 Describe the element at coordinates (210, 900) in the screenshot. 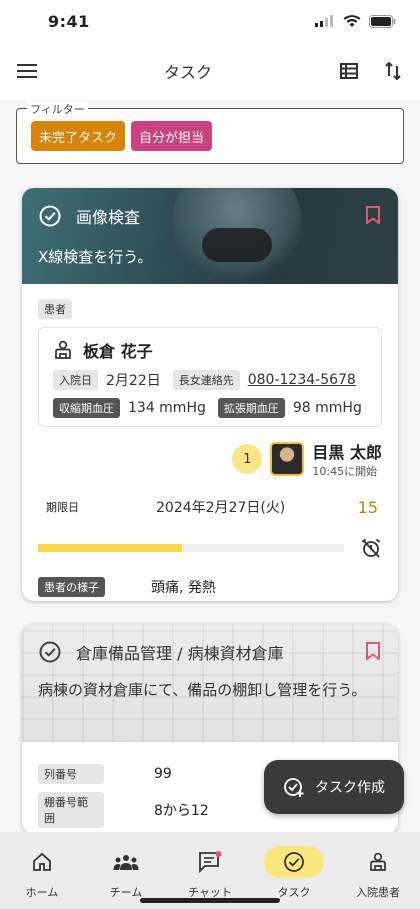

I see `home-indicator` at that location.